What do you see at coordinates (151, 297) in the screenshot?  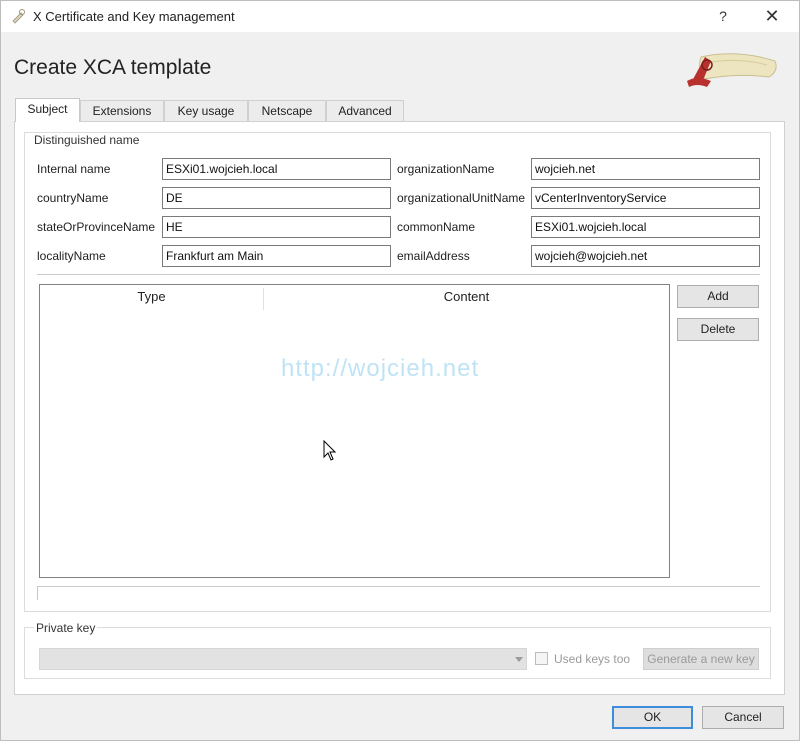 I see `type-column-header: Type` at bounding box center [151, 297].